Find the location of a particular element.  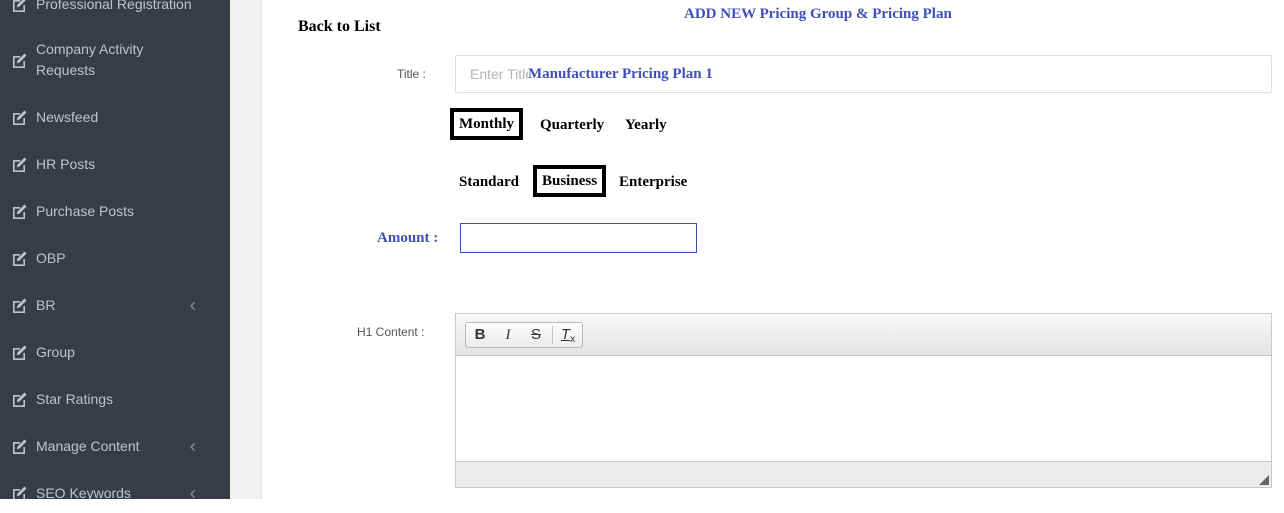

sidebar-item-seo-keywords: SEO Keywords is located at coordinates (115, 491).